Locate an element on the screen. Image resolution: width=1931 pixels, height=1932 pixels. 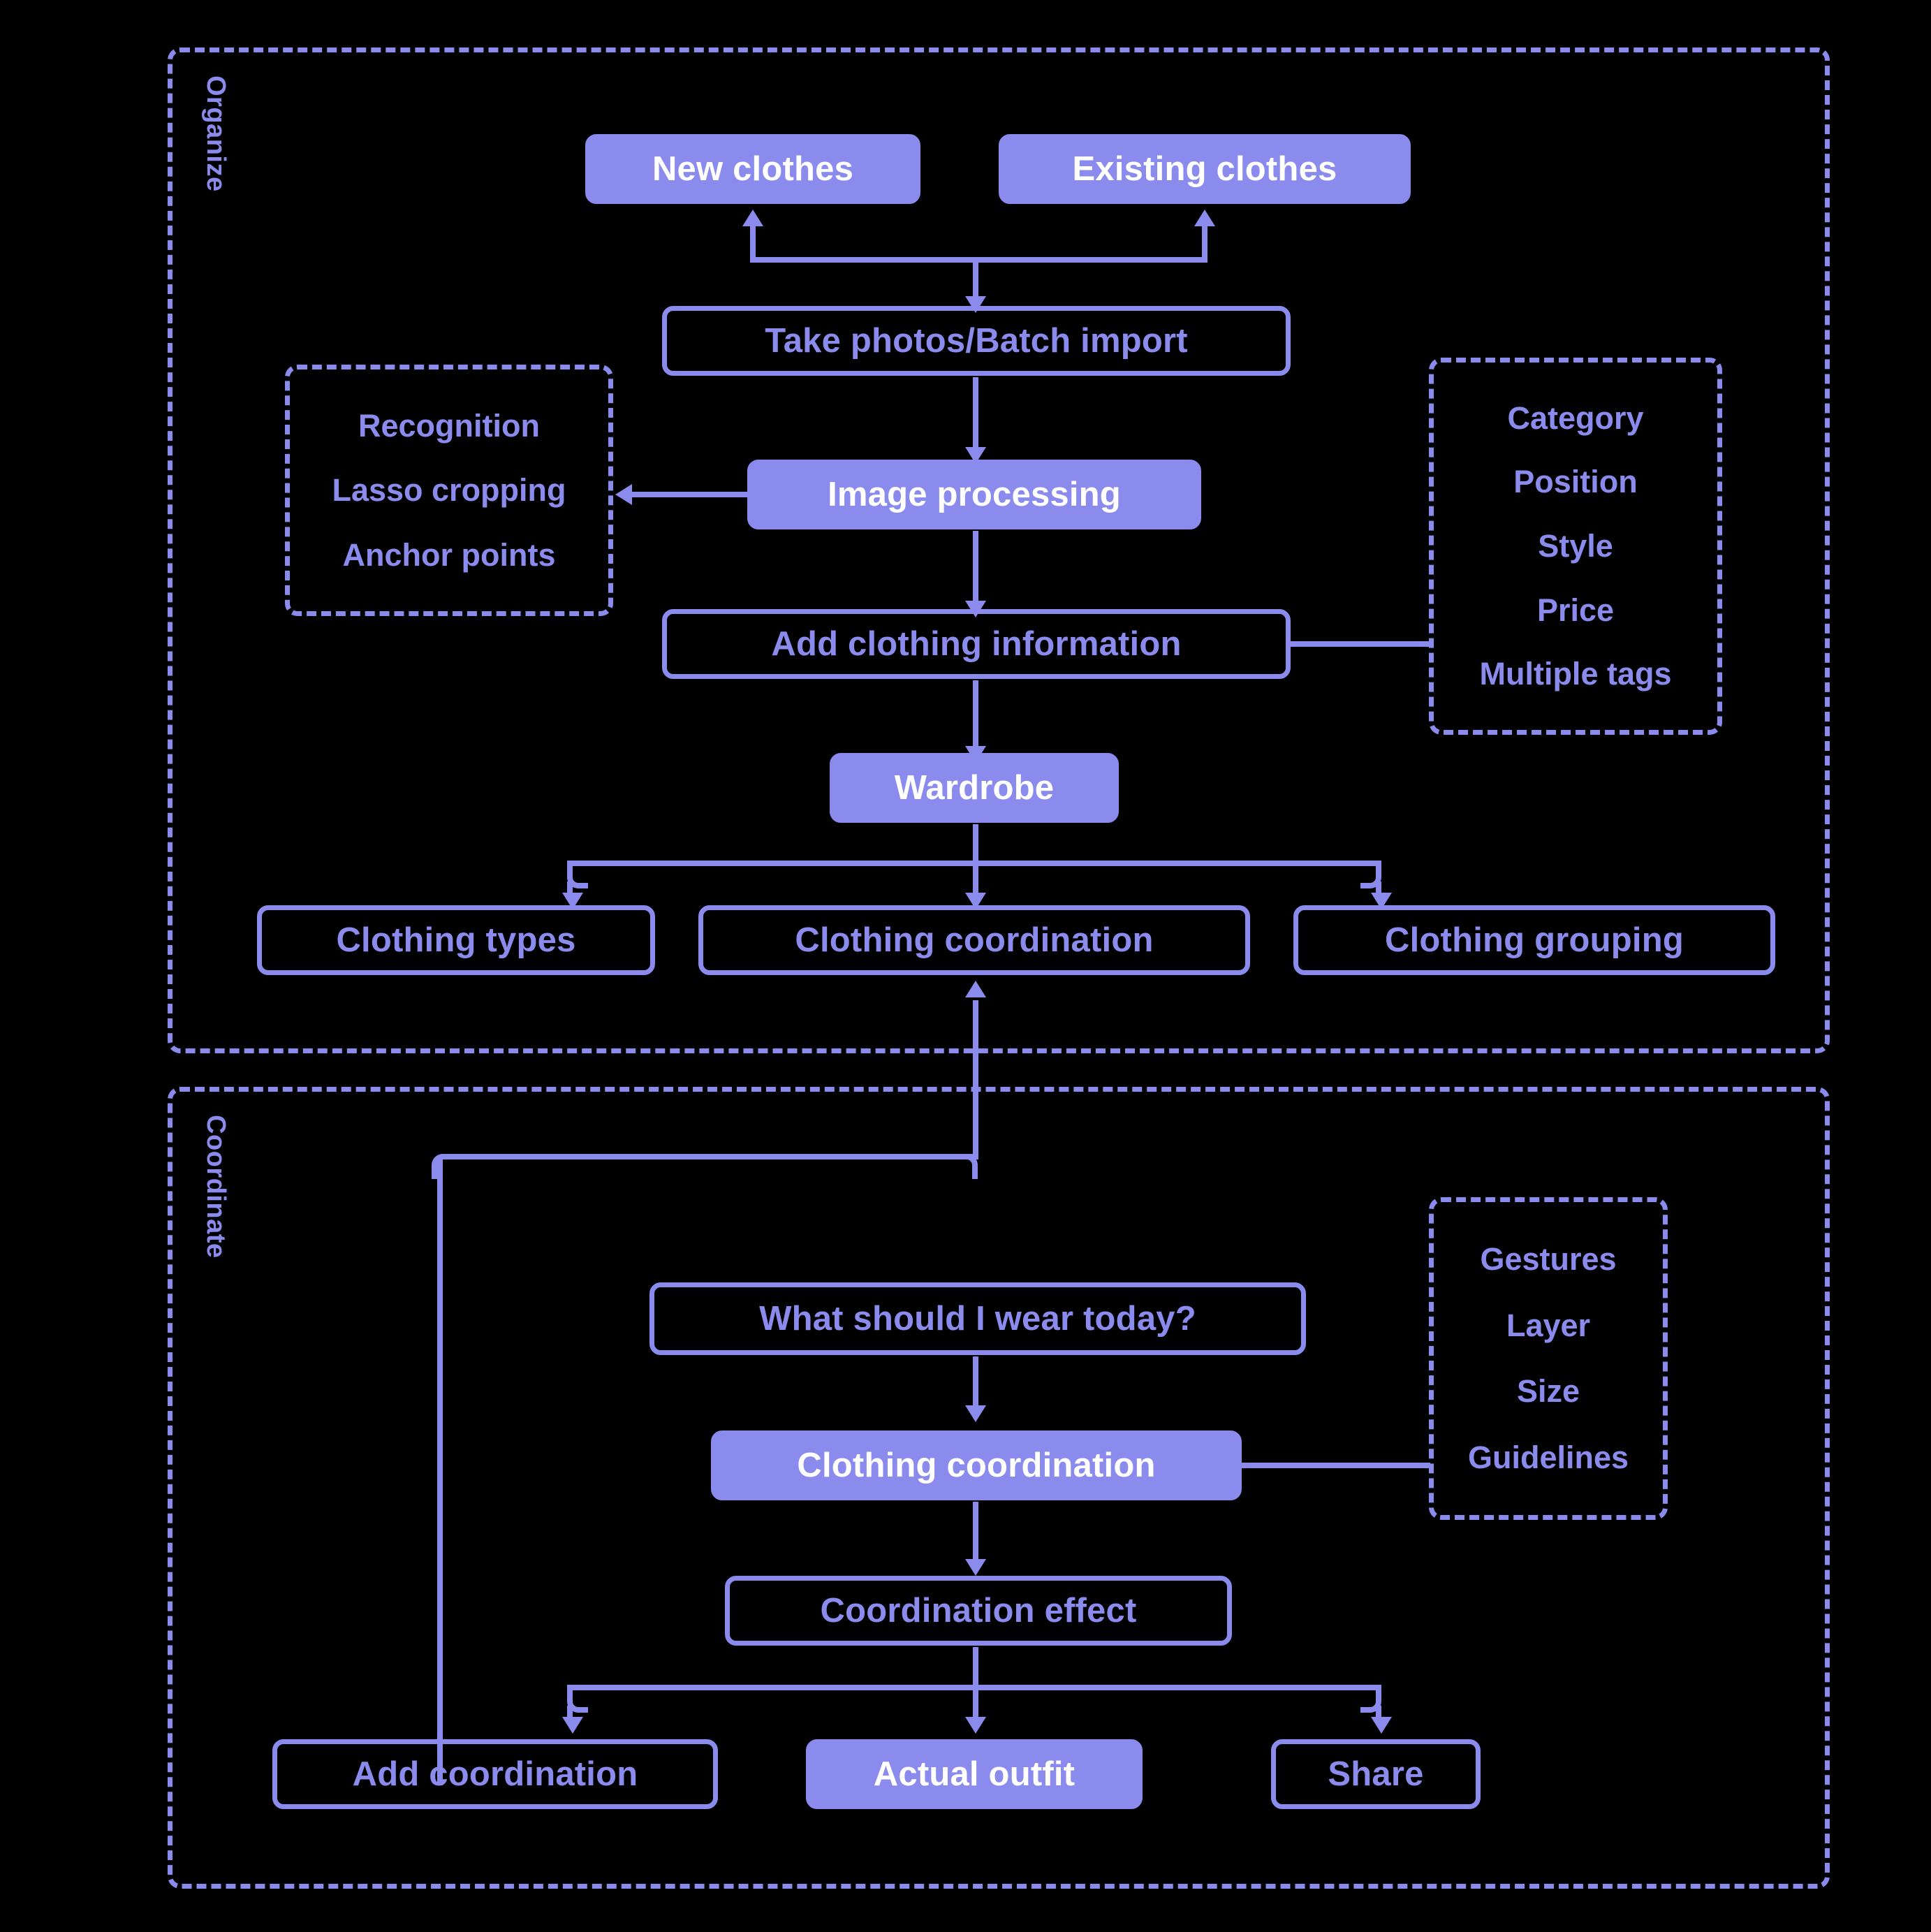
node-clothing-coordination: Clothing coordination is located at coordinates (974, 940).